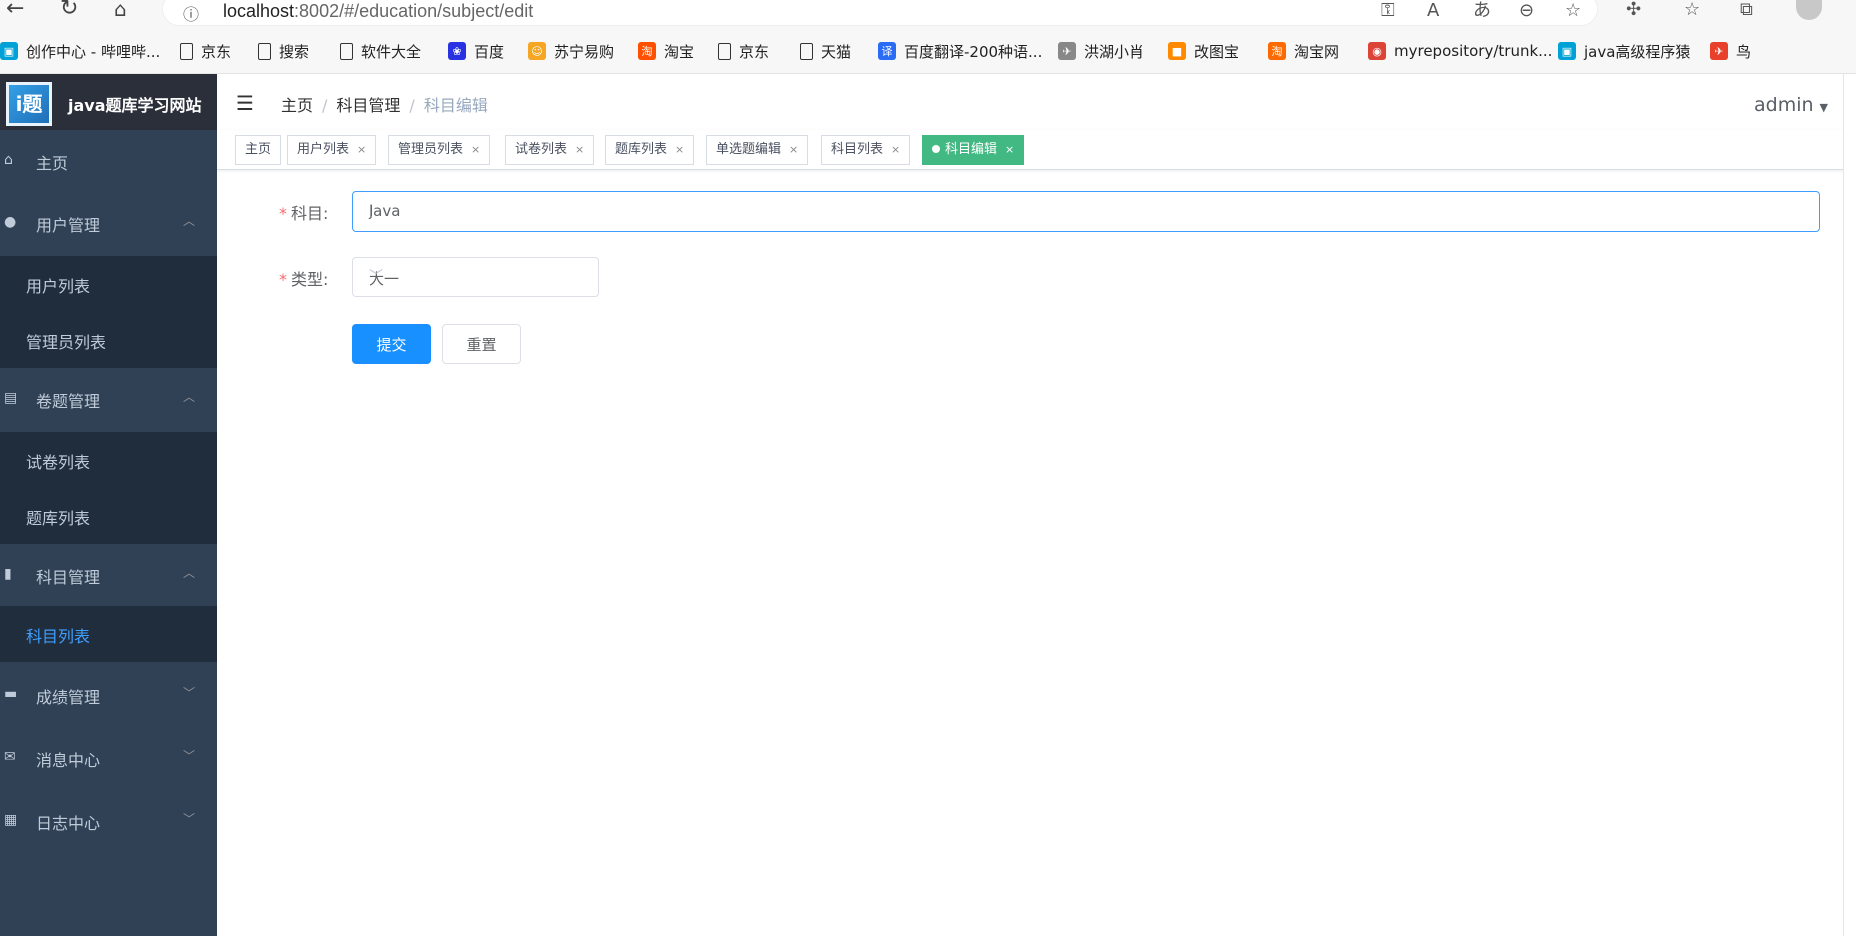 The width and height of the screenshot is (1856, 936). I want to click on bookmark-item: ■ 改图宝, so click(1203, 51).